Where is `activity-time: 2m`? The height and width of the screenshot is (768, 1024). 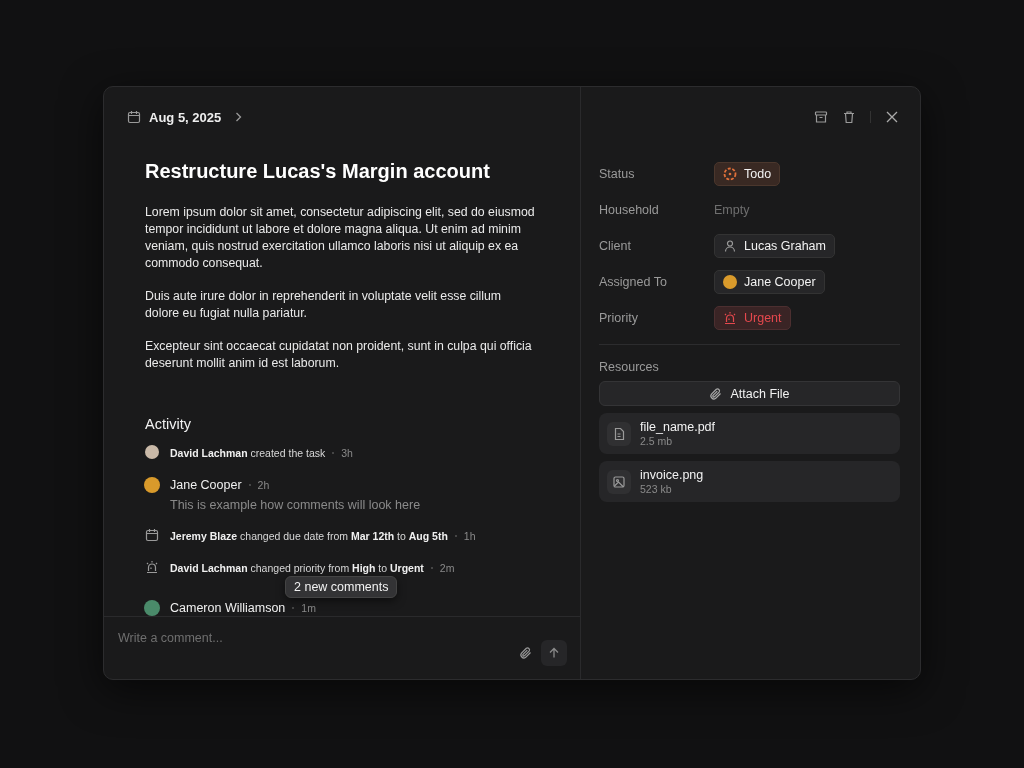 activity-time: 2m is located at coordinates (447, 568).